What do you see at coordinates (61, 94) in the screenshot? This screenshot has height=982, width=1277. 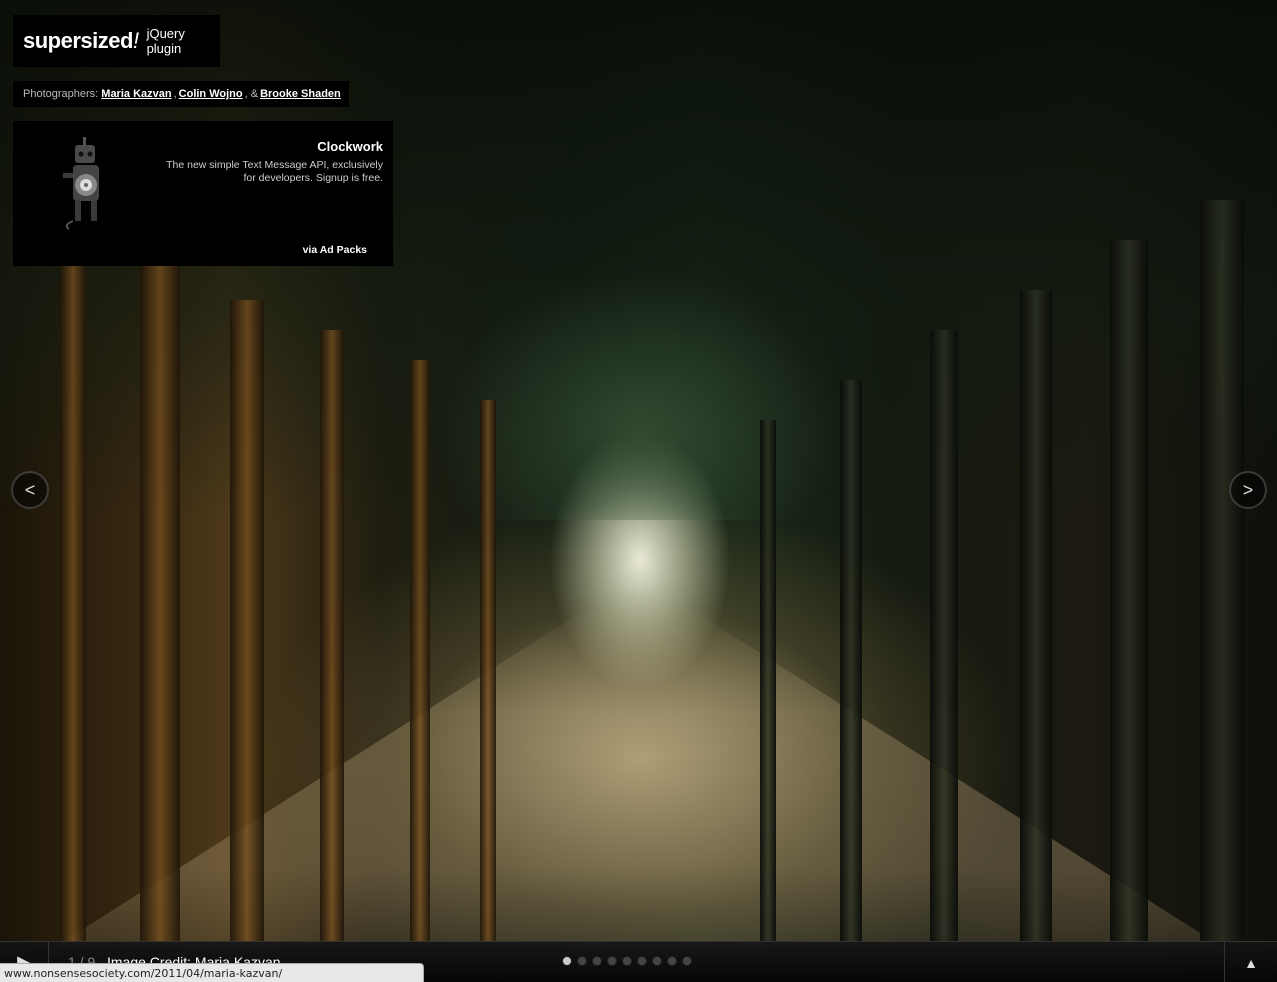 I see `credits-prefix: Photographers:` at bounding box center [61, 94].